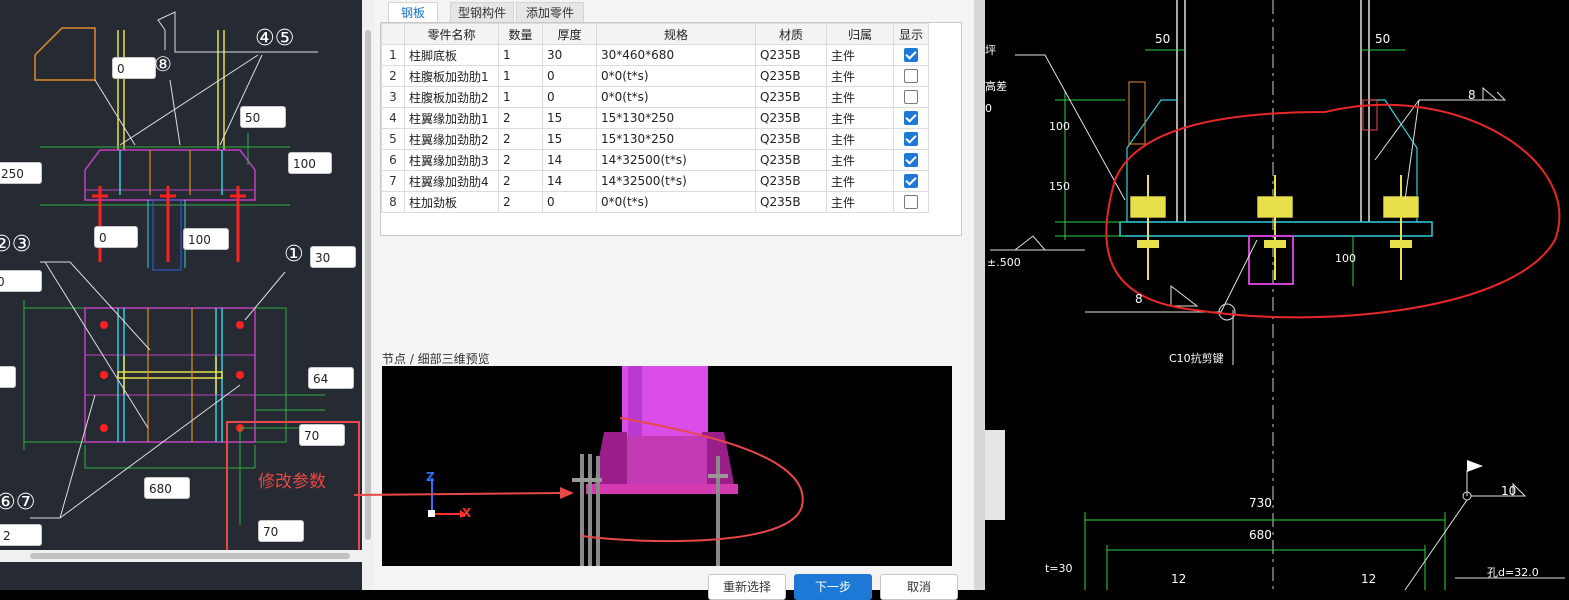 The image size is (1569, 600). I want to click on part-name-cell: 柱翼缘加劲肋1, so click(451, 118).